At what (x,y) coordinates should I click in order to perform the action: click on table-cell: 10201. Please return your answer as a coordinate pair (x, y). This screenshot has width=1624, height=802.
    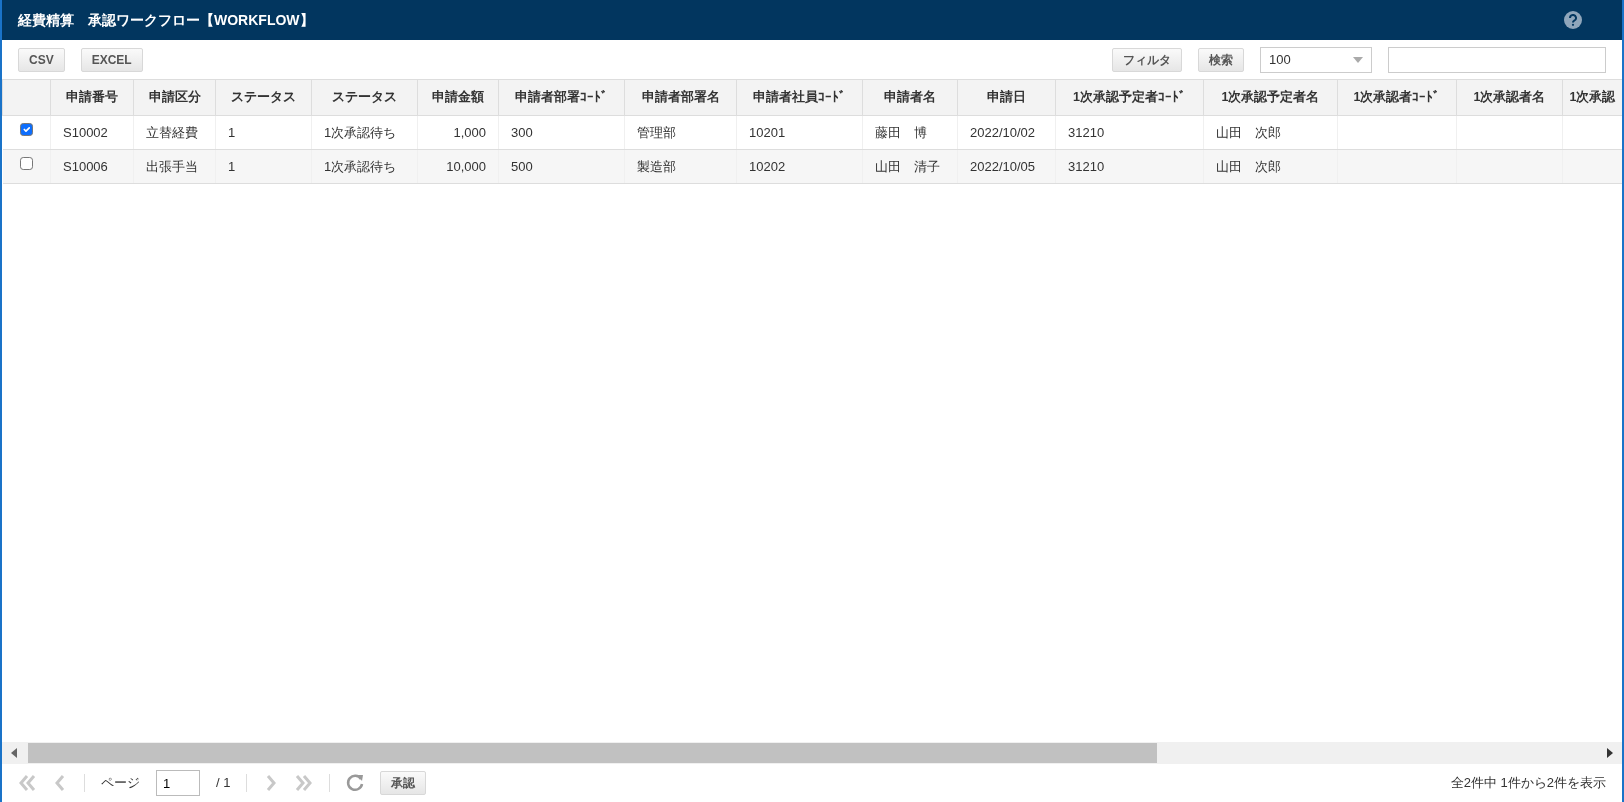
    Looking at the image, I should click on (799, 132).